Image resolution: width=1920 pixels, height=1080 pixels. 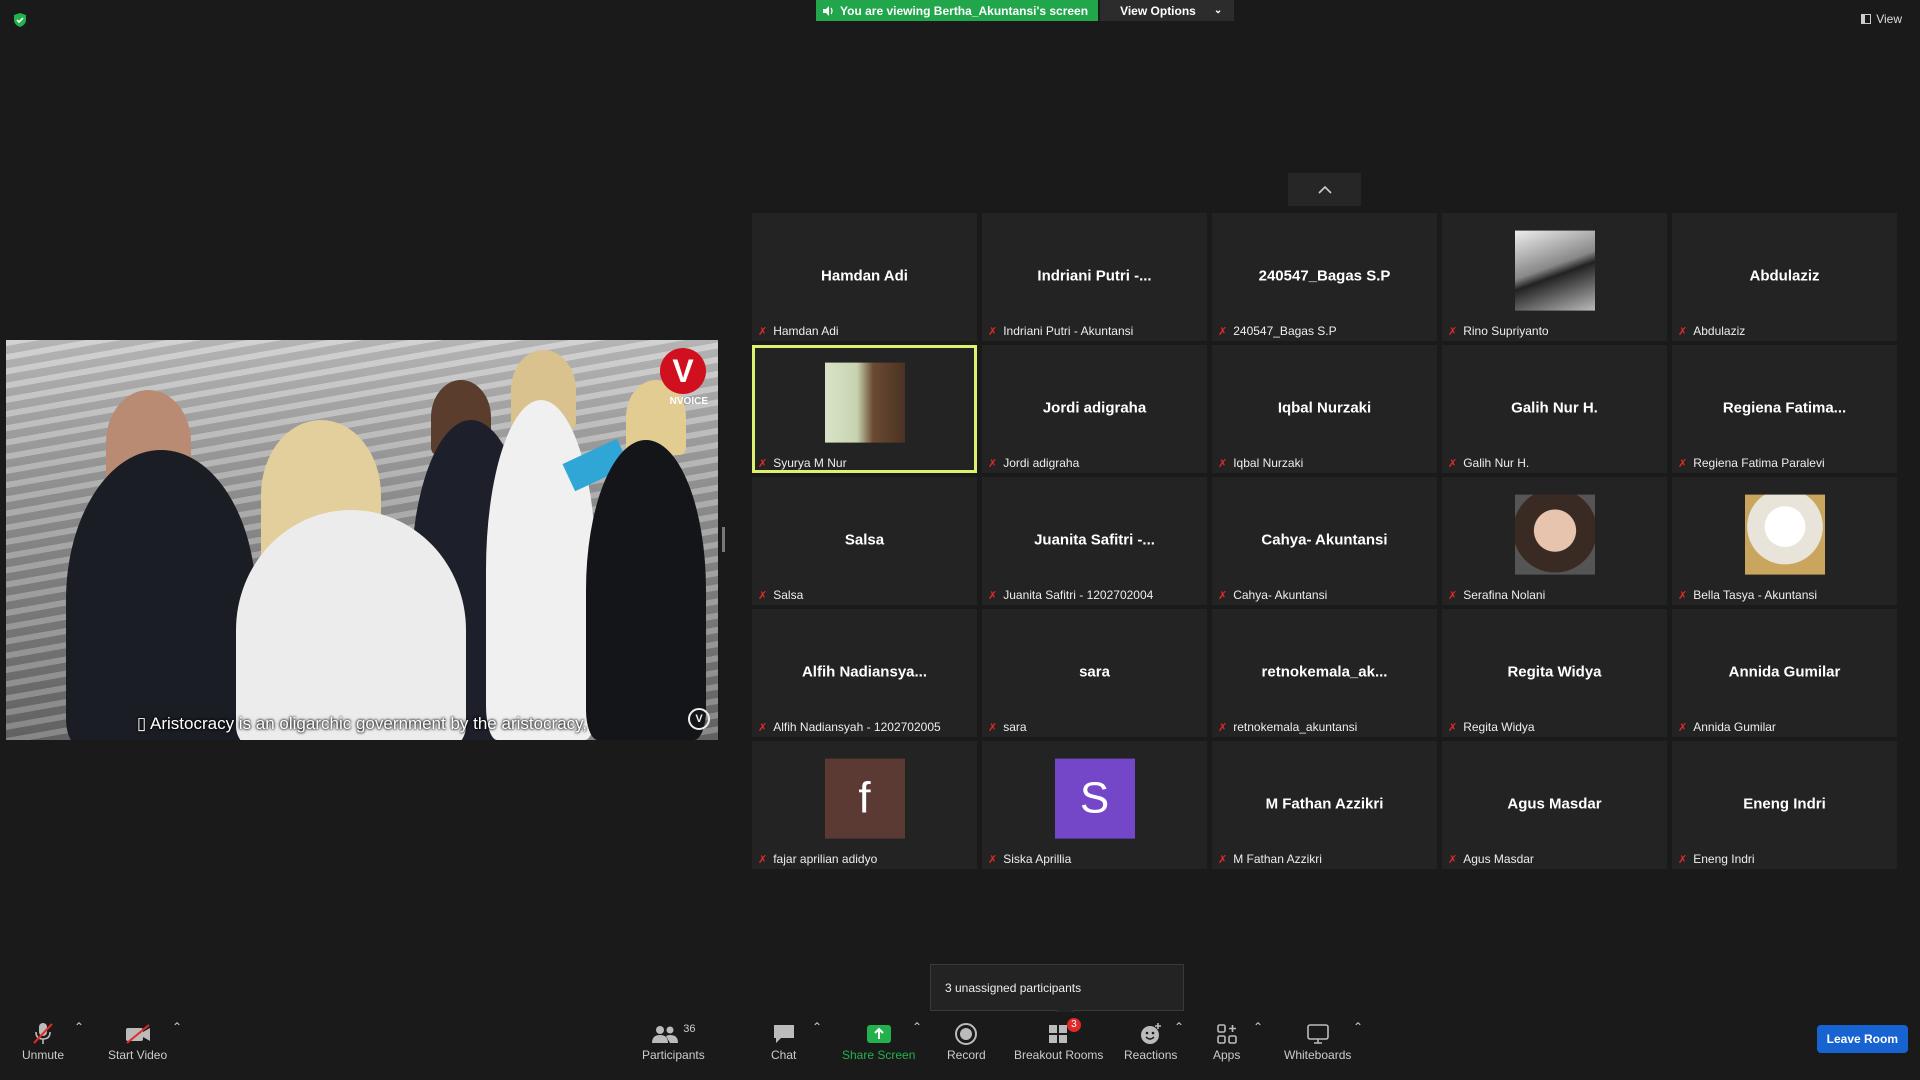 I want to click on participant-display-name: sara, so click(x=1094, y=672).